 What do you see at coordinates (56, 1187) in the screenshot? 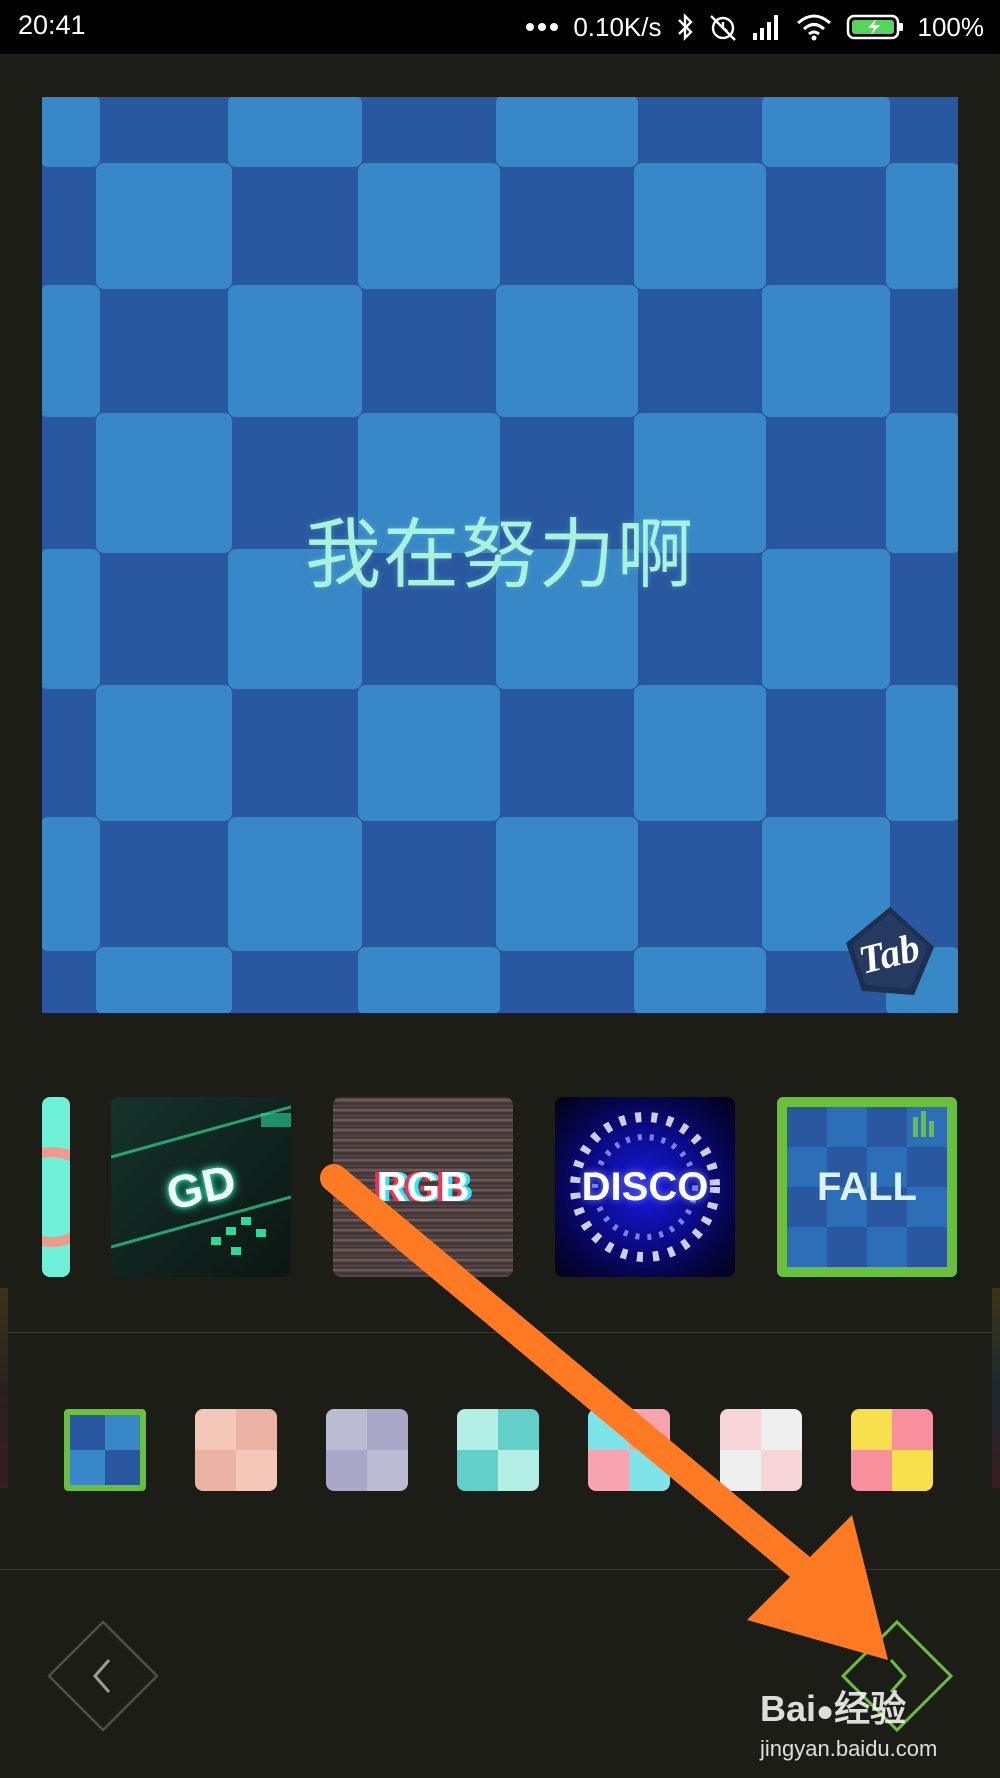
I see `effect-thumb-partial` at bounding box center [56, 1187].